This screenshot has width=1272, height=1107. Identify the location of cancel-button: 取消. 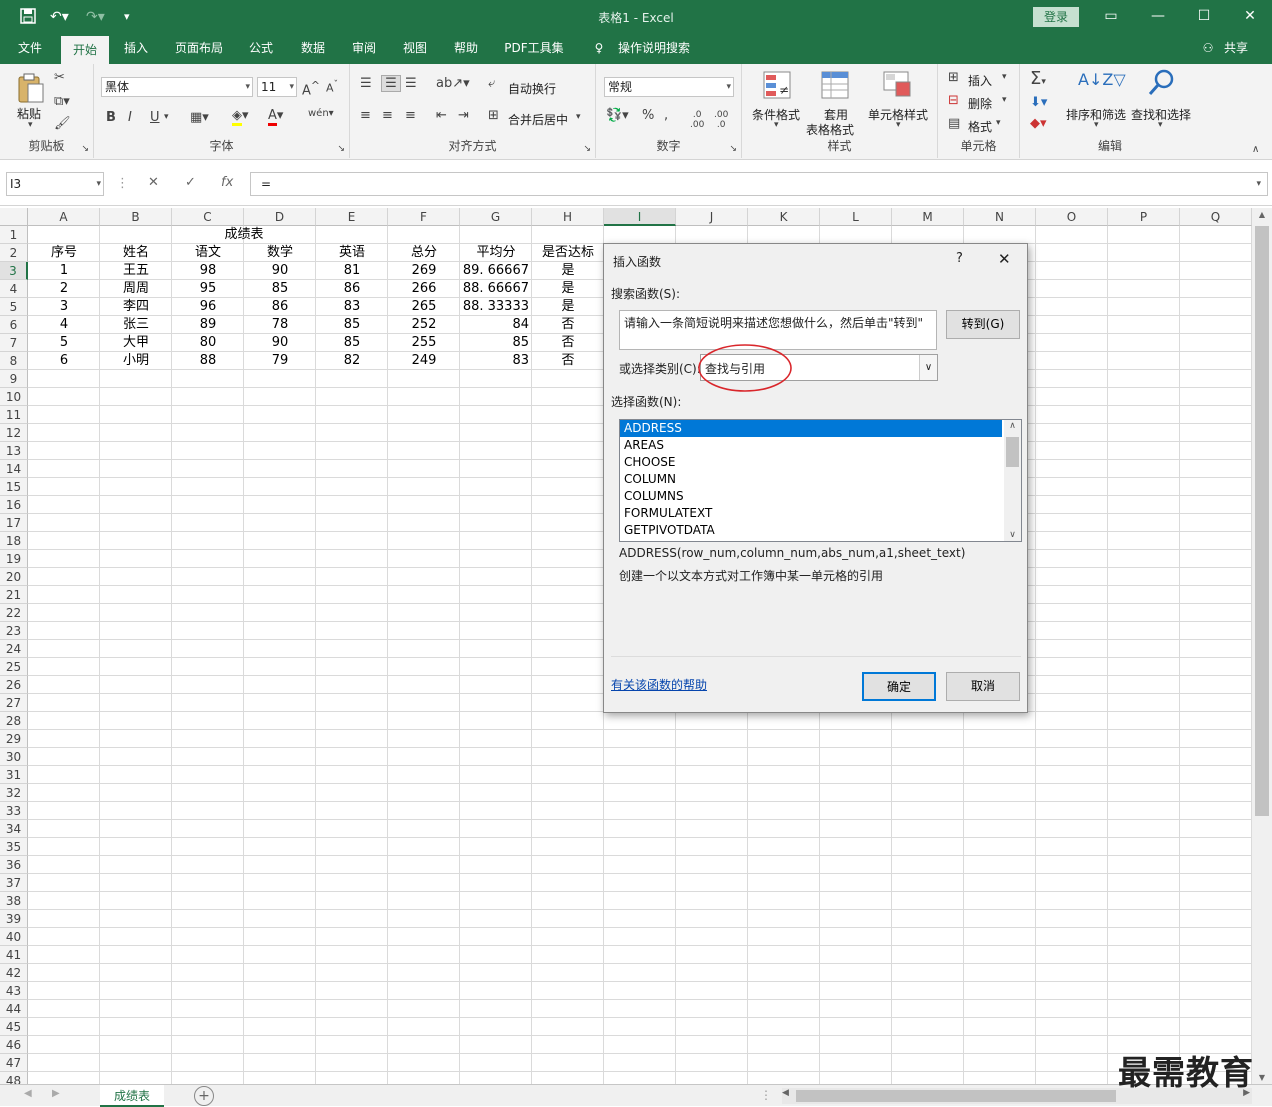
(983, 686).